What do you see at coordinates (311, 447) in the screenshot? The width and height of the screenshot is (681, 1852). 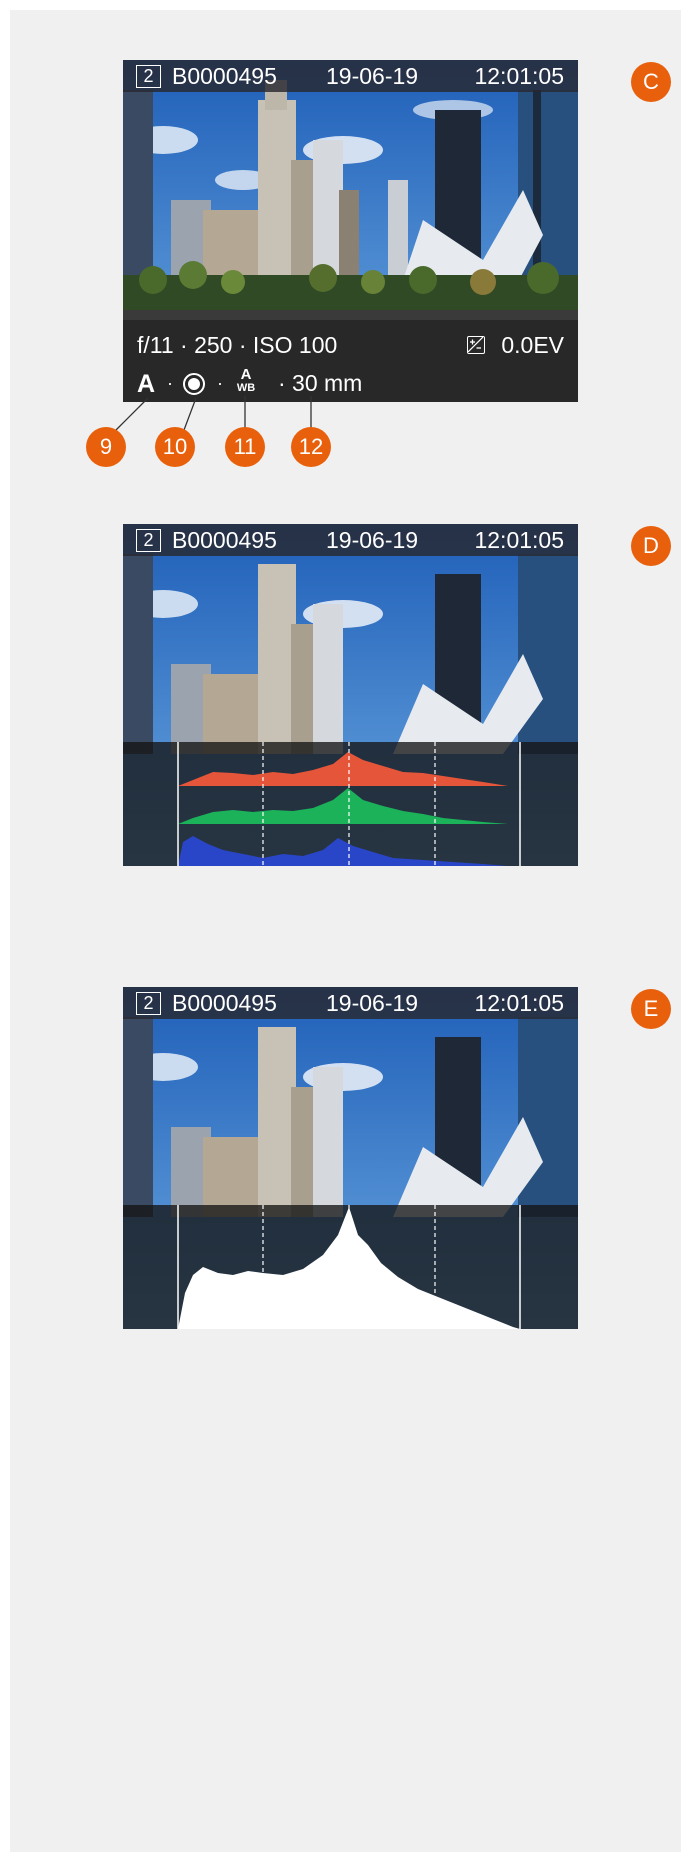 I see `callout-12: 12` at bounding box center [311, 447].